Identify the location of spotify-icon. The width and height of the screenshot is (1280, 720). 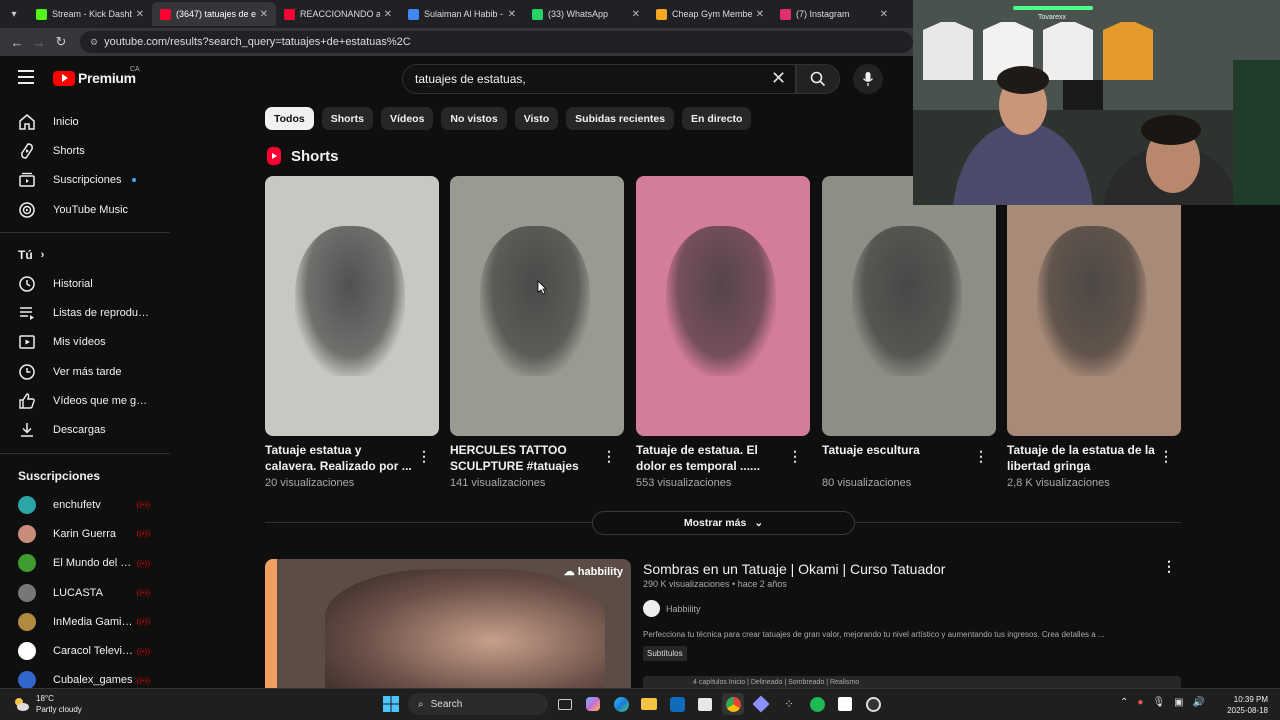
(817, 704).